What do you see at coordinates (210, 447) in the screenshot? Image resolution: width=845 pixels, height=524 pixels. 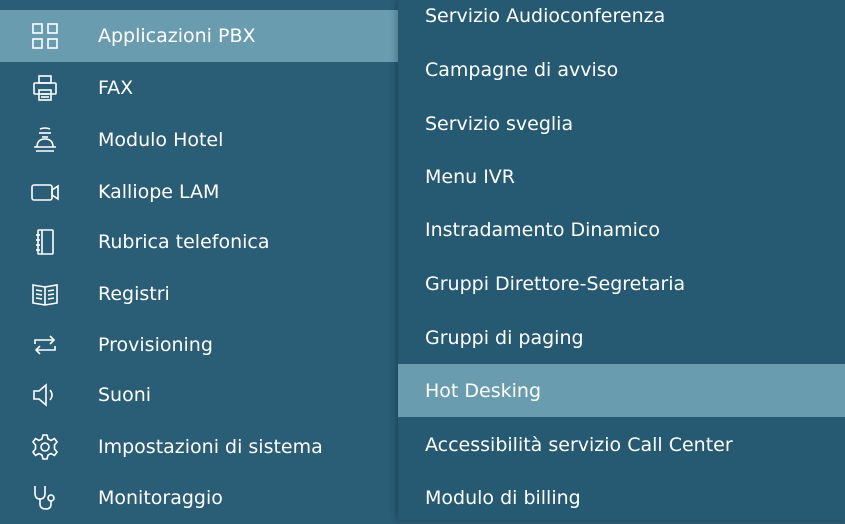 I see `sidebar-item-label: Impostazioni di sistema` at bounding box center [210, 447].